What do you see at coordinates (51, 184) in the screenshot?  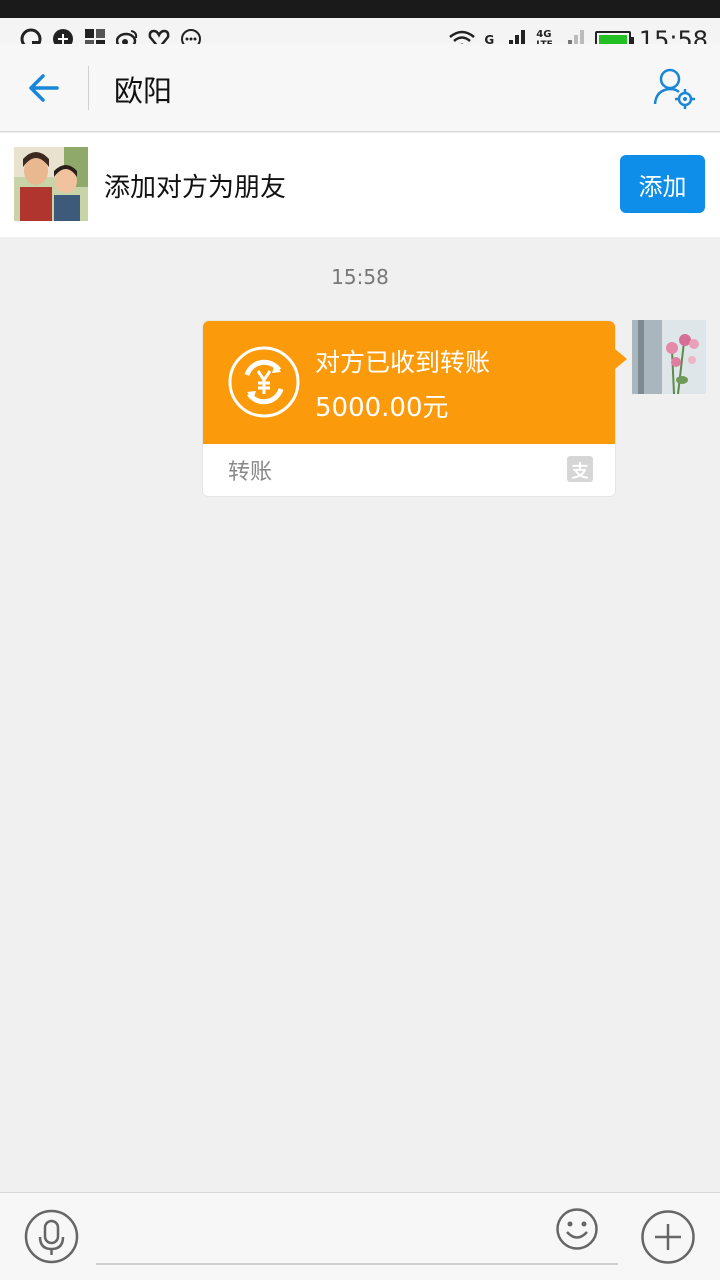 I see `contact-avatar` at bounding box center [51, 184].